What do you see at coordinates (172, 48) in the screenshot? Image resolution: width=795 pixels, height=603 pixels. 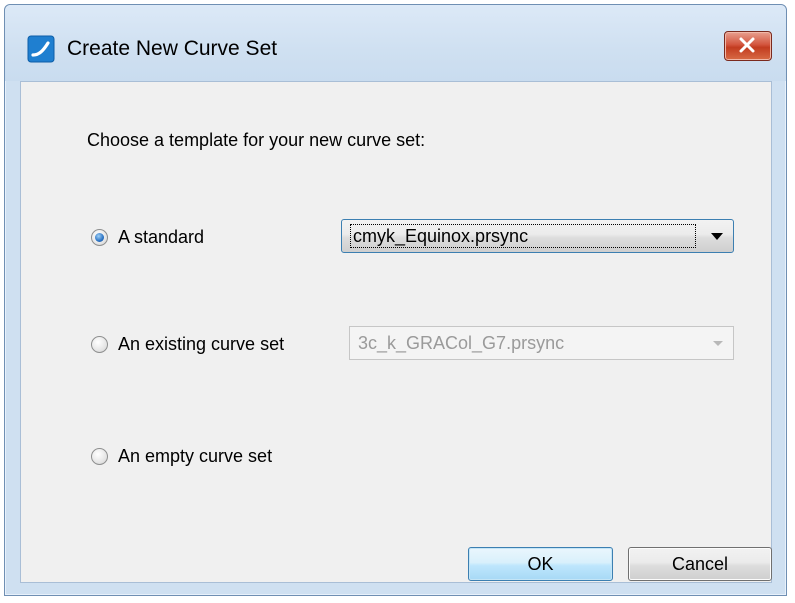 I see `dialog-title: Create New Curve Set` at bounding box center [172, 48].